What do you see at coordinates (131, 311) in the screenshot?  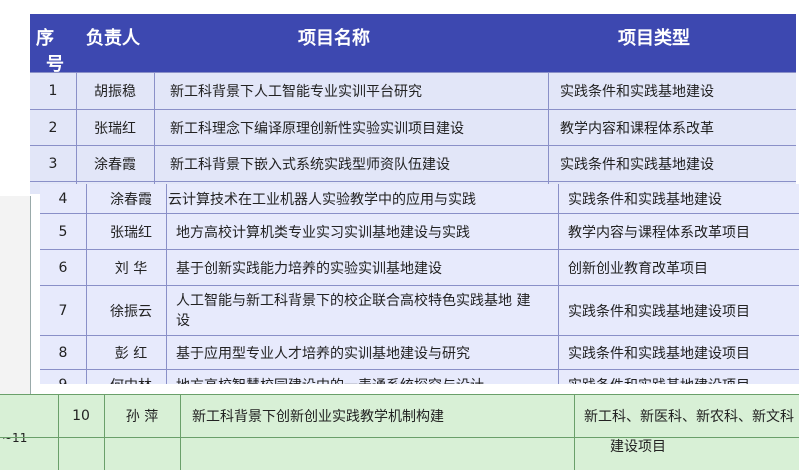 I see `row-leader: 徐振云` at bounding box center [131, 311].